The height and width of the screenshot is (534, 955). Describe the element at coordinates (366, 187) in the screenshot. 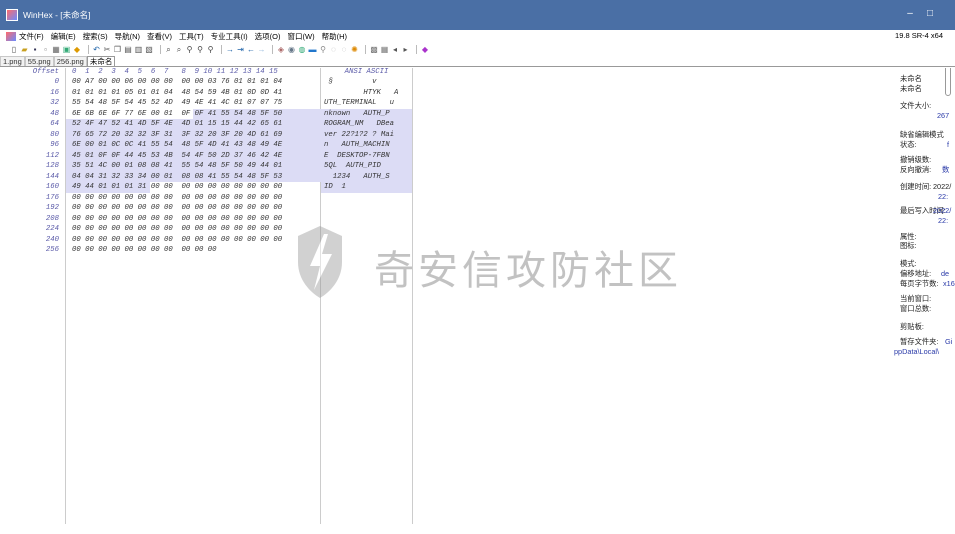

I see `ascii-row: ID 1` at that location.